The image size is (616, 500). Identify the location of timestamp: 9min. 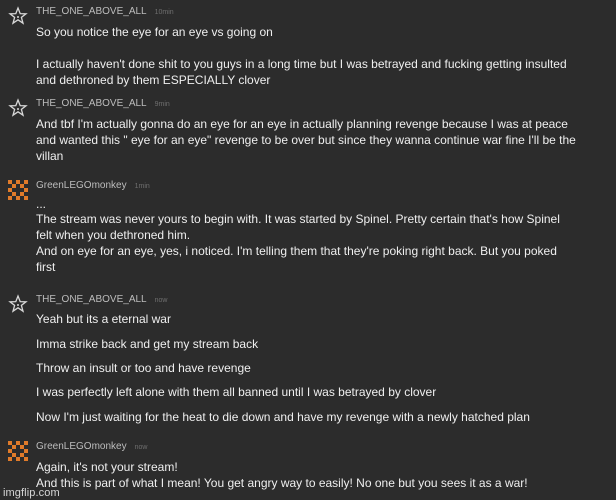
(162, 104).